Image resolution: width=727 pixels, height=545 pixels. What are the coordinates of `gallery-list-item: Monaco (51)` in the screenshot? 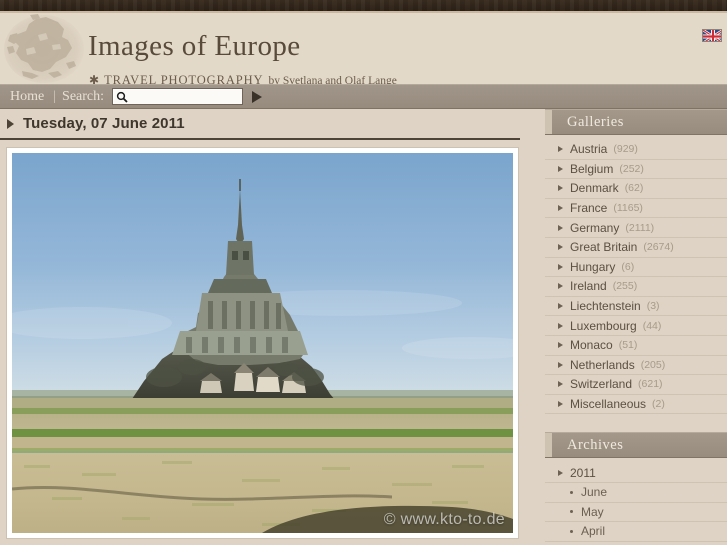 It's located at (636, 346).